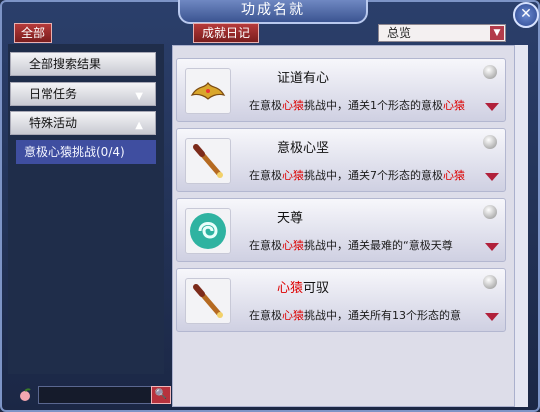  I want to click on crown-icon, so click(208, 91).